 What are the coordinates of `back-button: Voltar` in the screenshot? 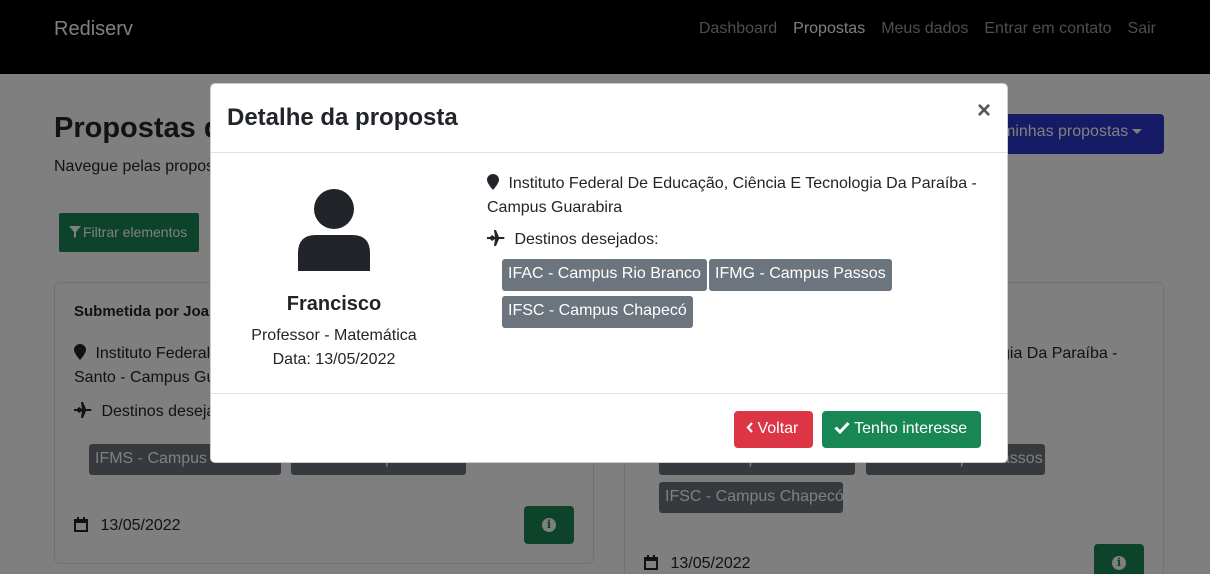 It's located at (773, 429).